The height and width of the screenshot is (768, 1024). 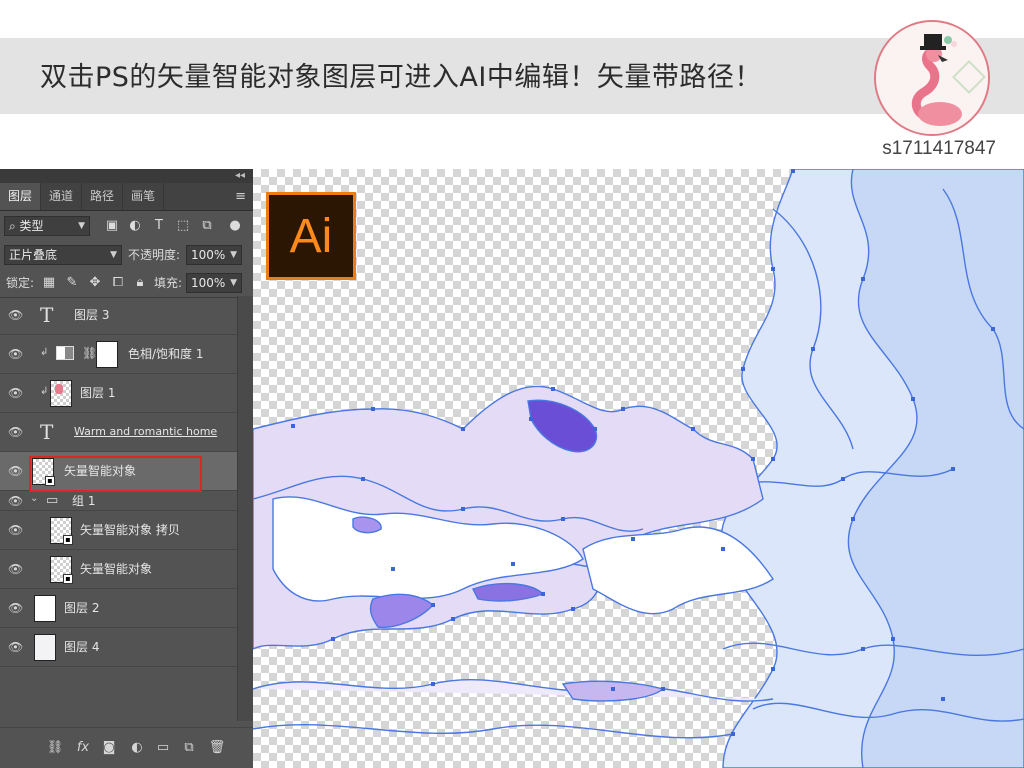 What do you see at coordinates (163, 748) in the screenshot?
I see `new-group-icon: ▭` at bounding box center [163, 748].